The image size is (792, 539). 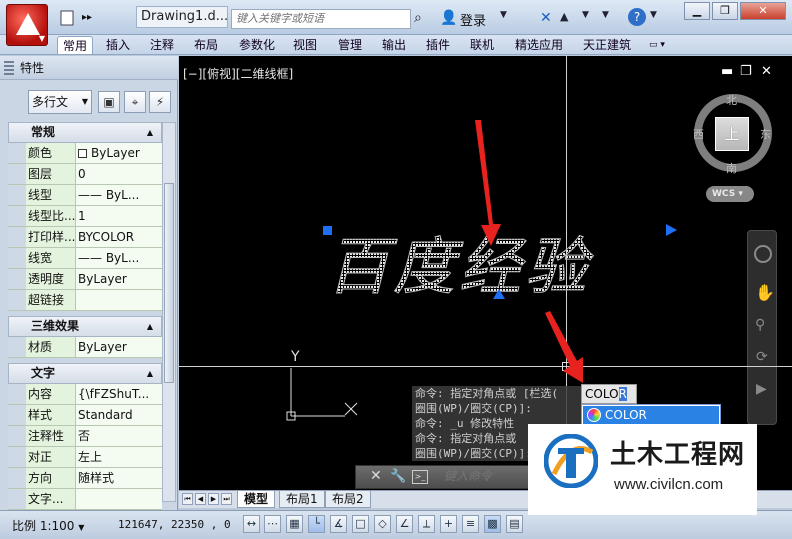 I want to click on wcs-menu-button: WCS ▾, so click(x=730, y=194).